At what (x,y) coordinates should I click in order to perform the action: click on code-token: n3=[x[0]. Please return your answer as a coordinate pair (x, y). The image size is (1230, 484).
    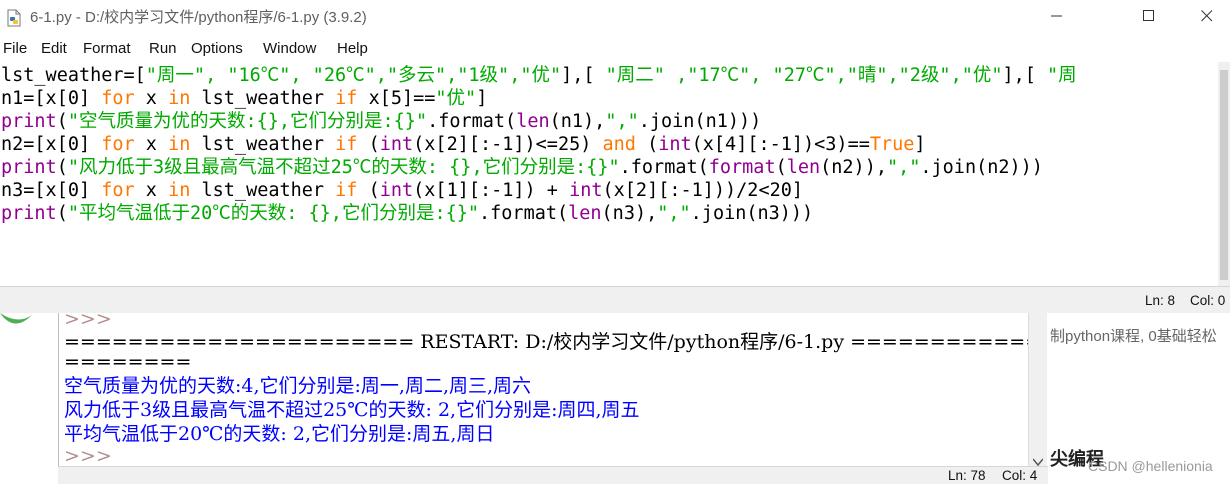
    Looking at the image, I should click on (51, 190).